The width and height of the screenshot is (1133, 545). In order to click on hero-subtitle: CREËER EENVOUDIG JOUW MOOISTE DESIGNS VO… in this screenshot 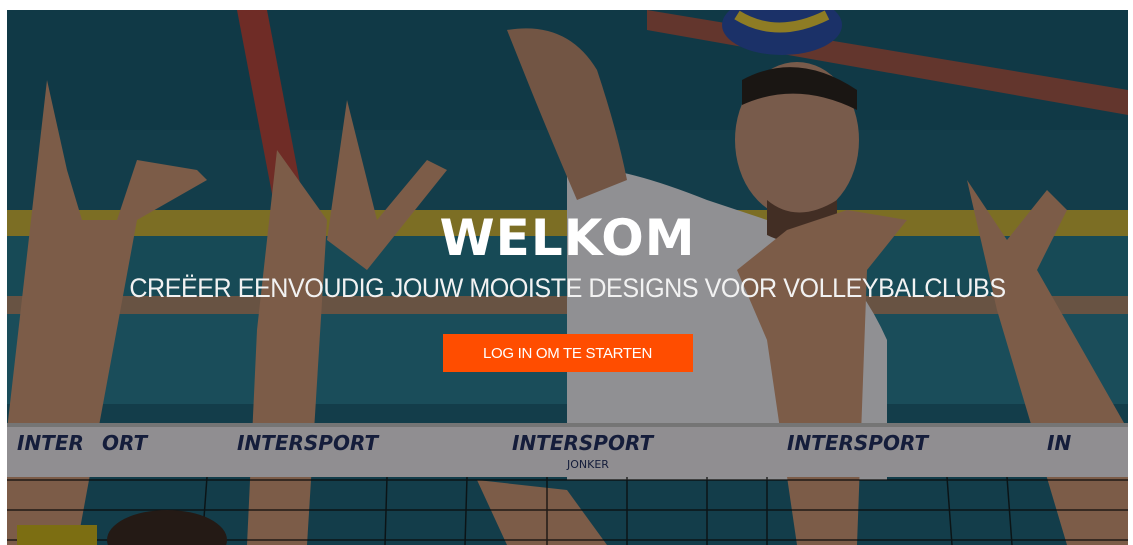, I will do `click(567, 288)`.